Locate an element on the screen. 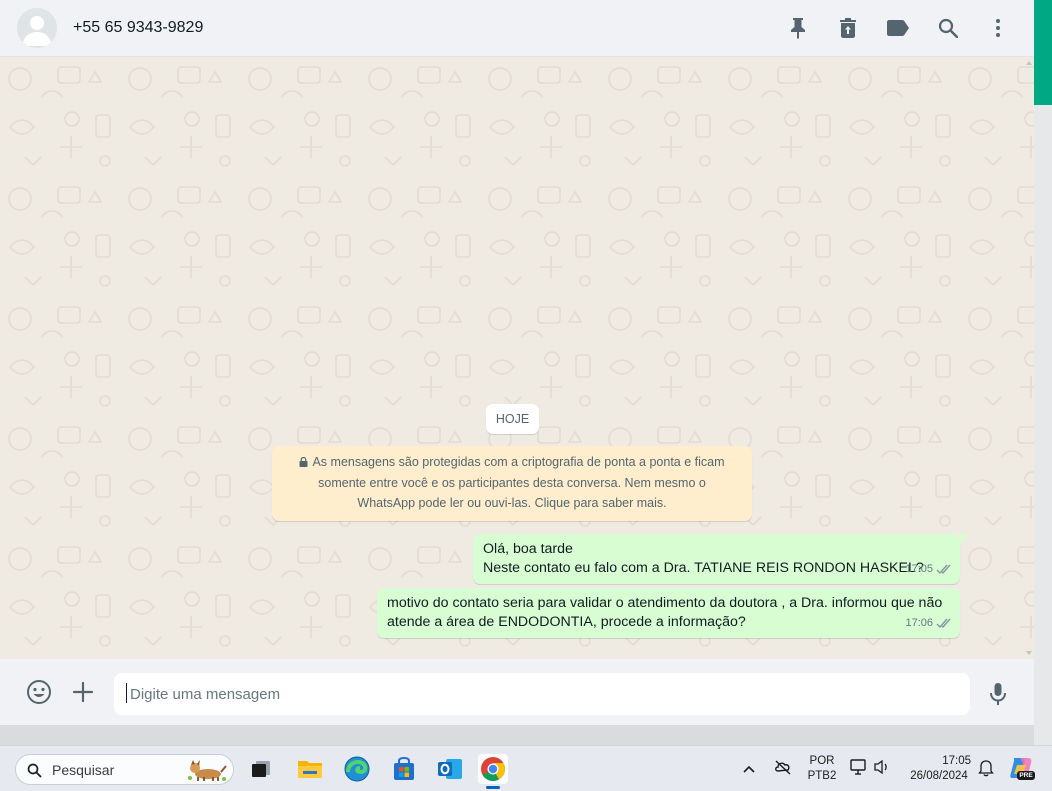  task-view-icon is located at coordinates (261, 769).